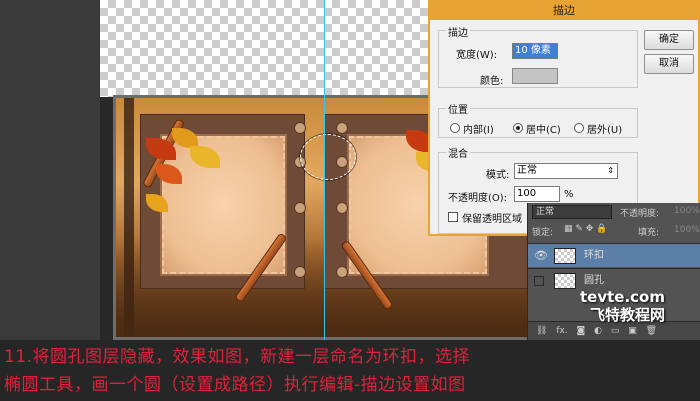  What do you see at coordinates (535, 76) in the screenshot?
I see `color-swatch` at bounding box center [535, 76].